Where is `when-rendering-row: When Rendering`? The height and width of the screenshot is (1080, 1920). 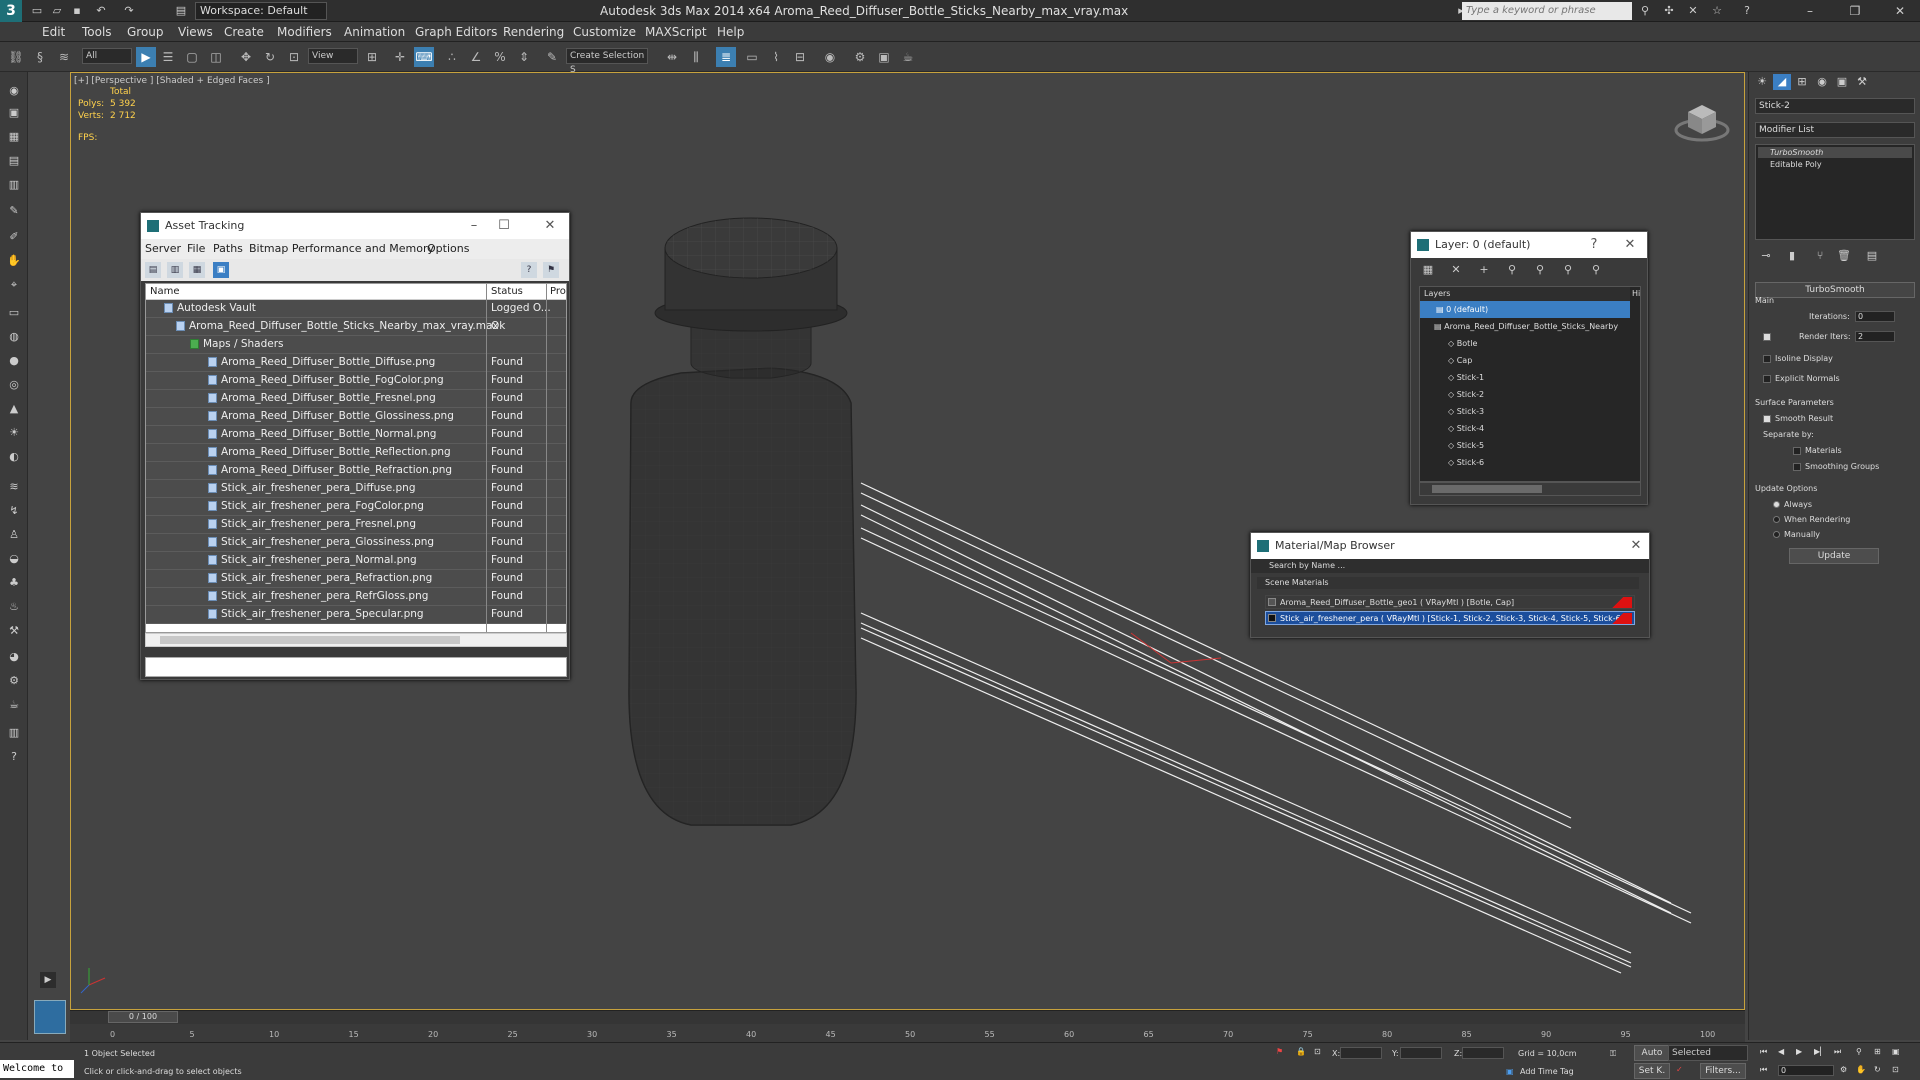 when-rendering-row: When Rendering is located at coordinates (1811, 519).